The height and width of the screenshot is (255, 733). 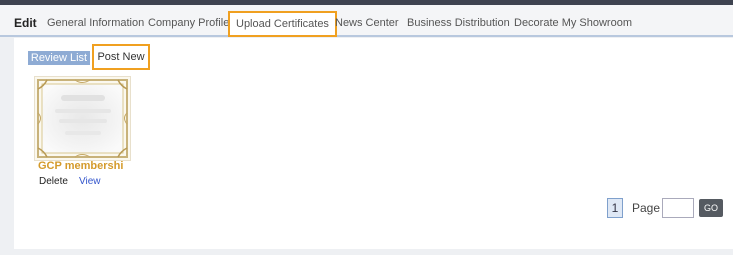 What do you see at coordinates (646, 208) in the screenshot?
I see `page-label: Page` at bounding box center [646, 208].